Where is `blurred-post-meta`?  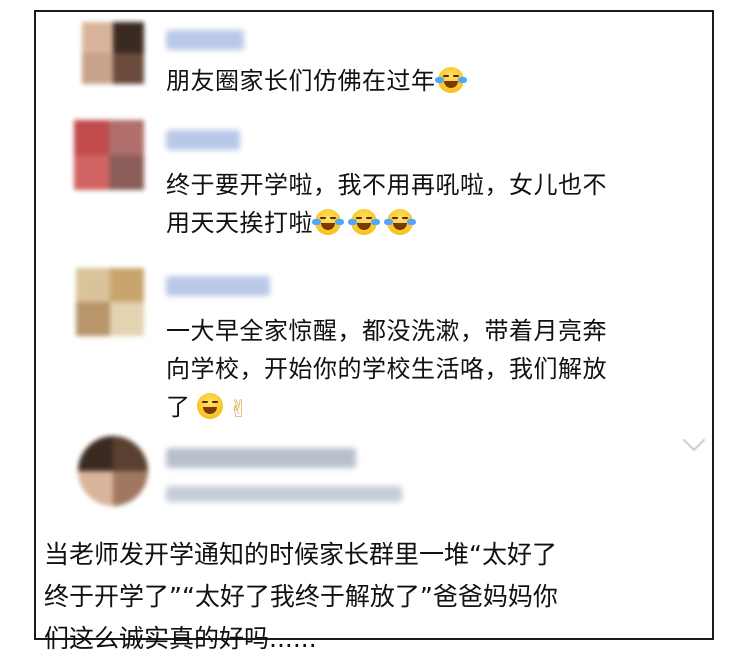 blurred-post-meta is located at coordinates (284, 494).